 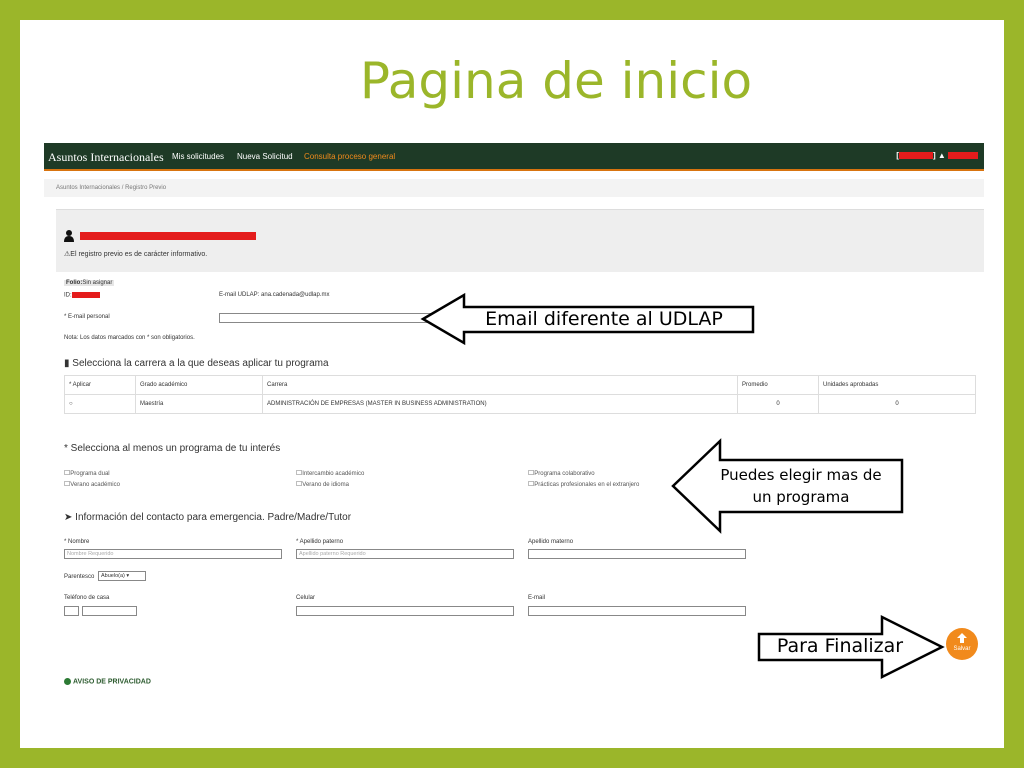 What do you see at coordinates (778, 404) in the screenshot?
I see `cell-promedio: 0` at bounding box center [778, 404].